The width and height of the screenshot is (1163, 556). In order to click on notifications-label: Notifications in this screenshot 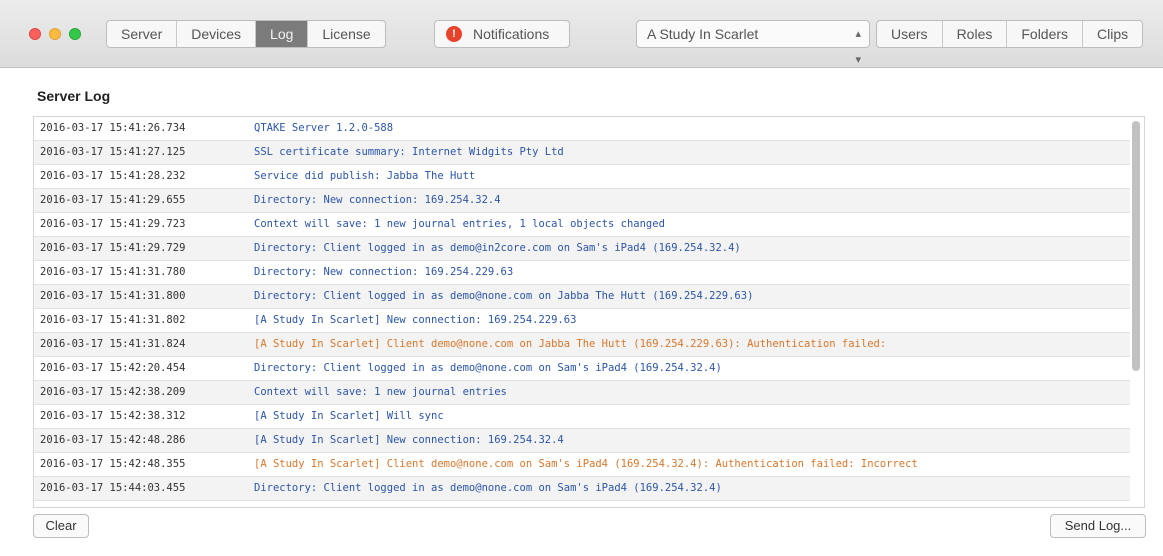, I will do `click(511, 34)`.